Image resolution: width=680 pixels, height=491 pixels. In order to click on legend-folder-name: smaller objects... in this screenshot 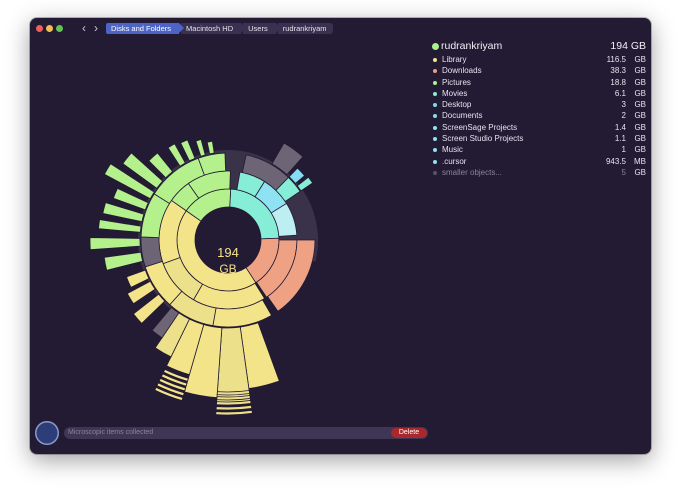, I will do `click(472, 172)`.